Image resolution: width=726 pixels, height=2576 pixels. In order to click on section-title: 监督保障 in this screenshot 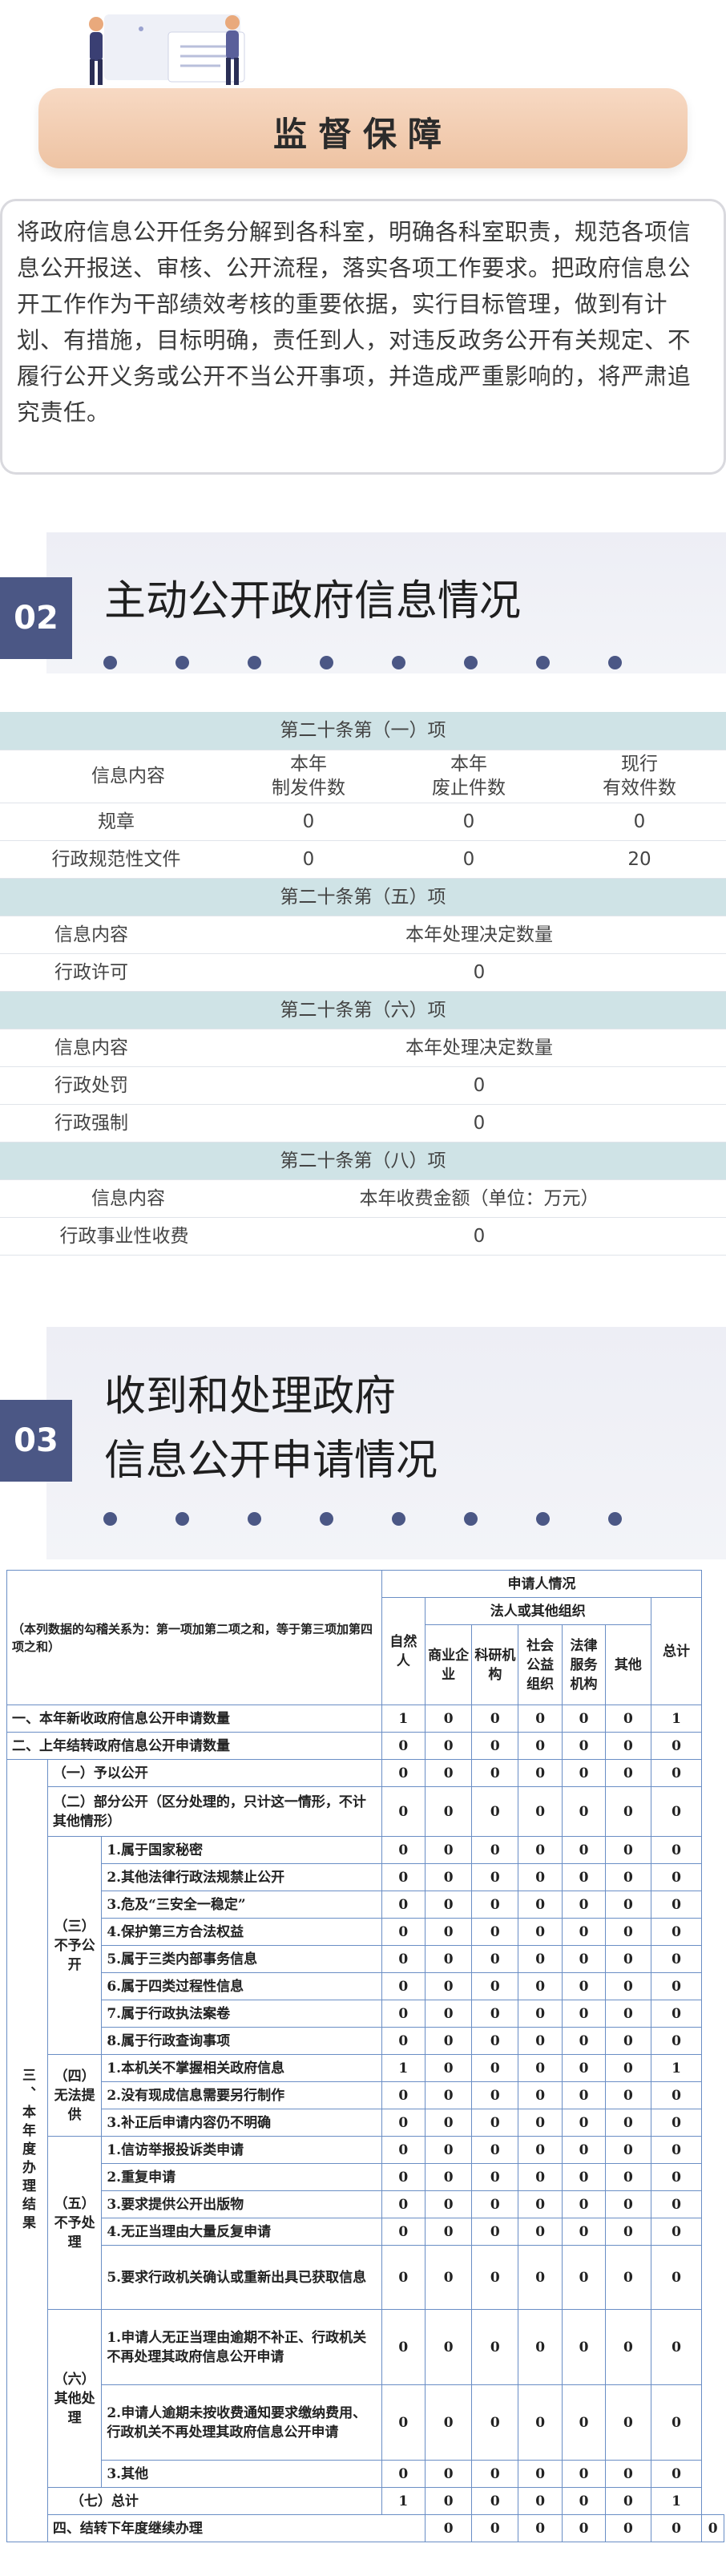, I will do `click(362, 134)`.